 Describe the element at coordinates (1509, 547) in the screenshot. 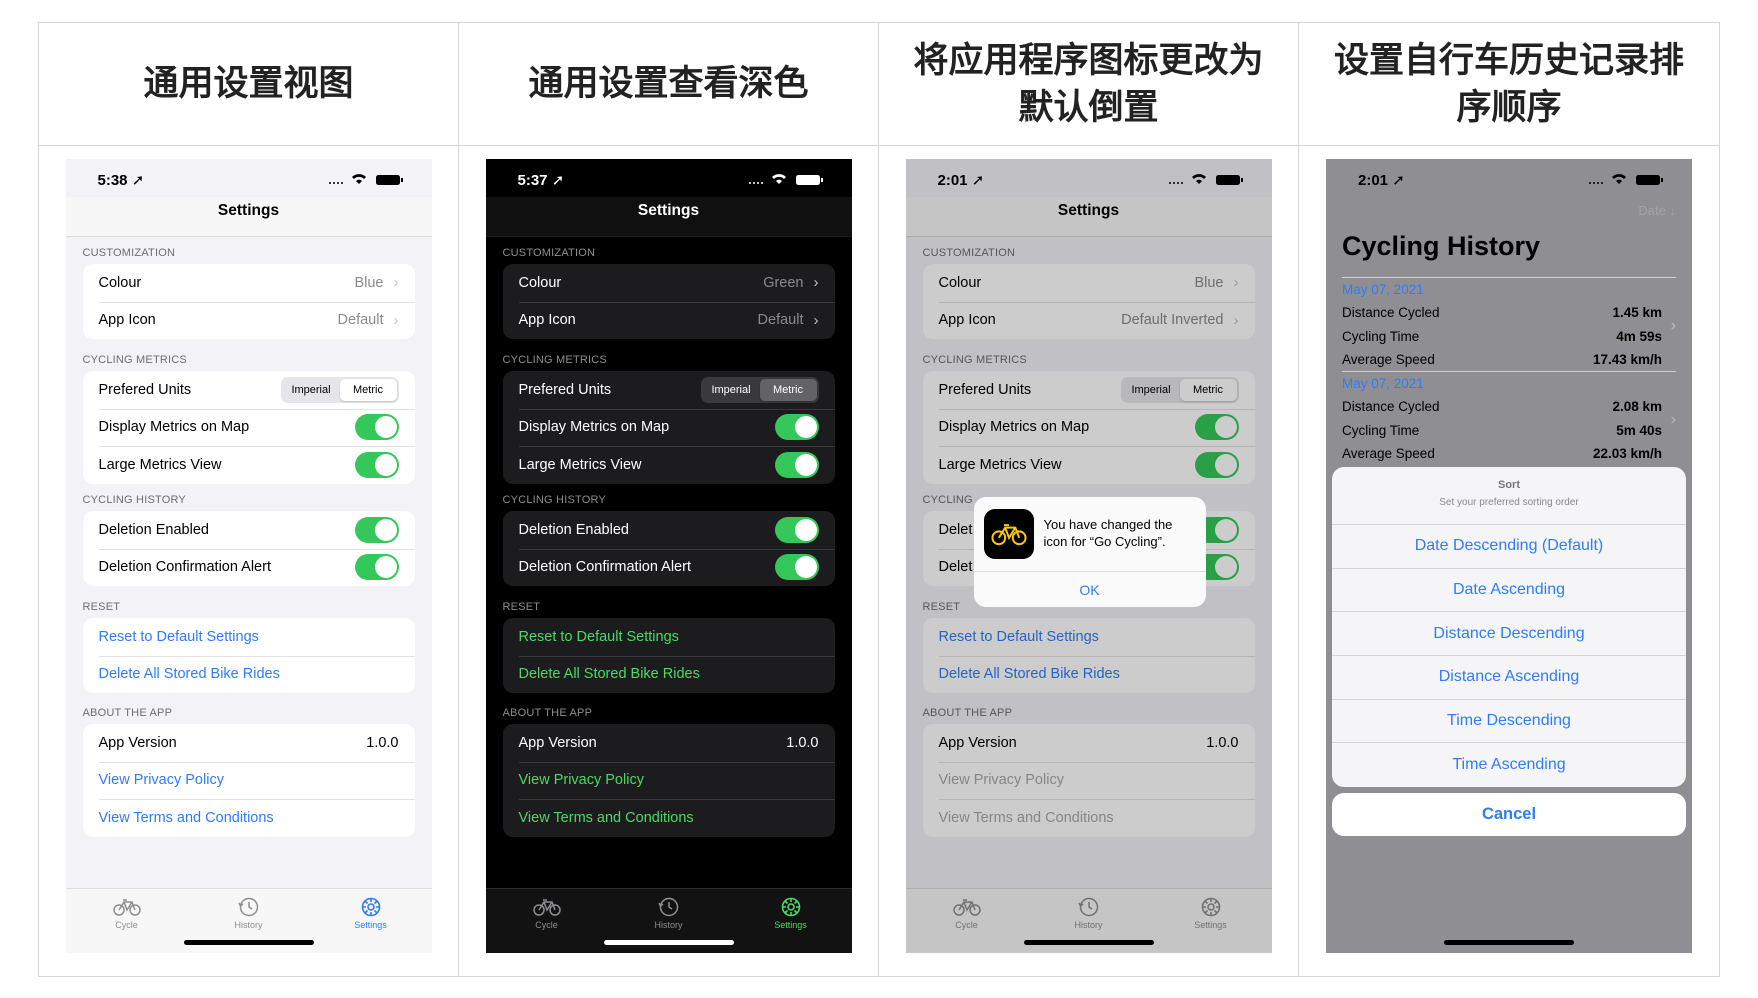

I see `sort-option: Date Descending (Default)` at that location.